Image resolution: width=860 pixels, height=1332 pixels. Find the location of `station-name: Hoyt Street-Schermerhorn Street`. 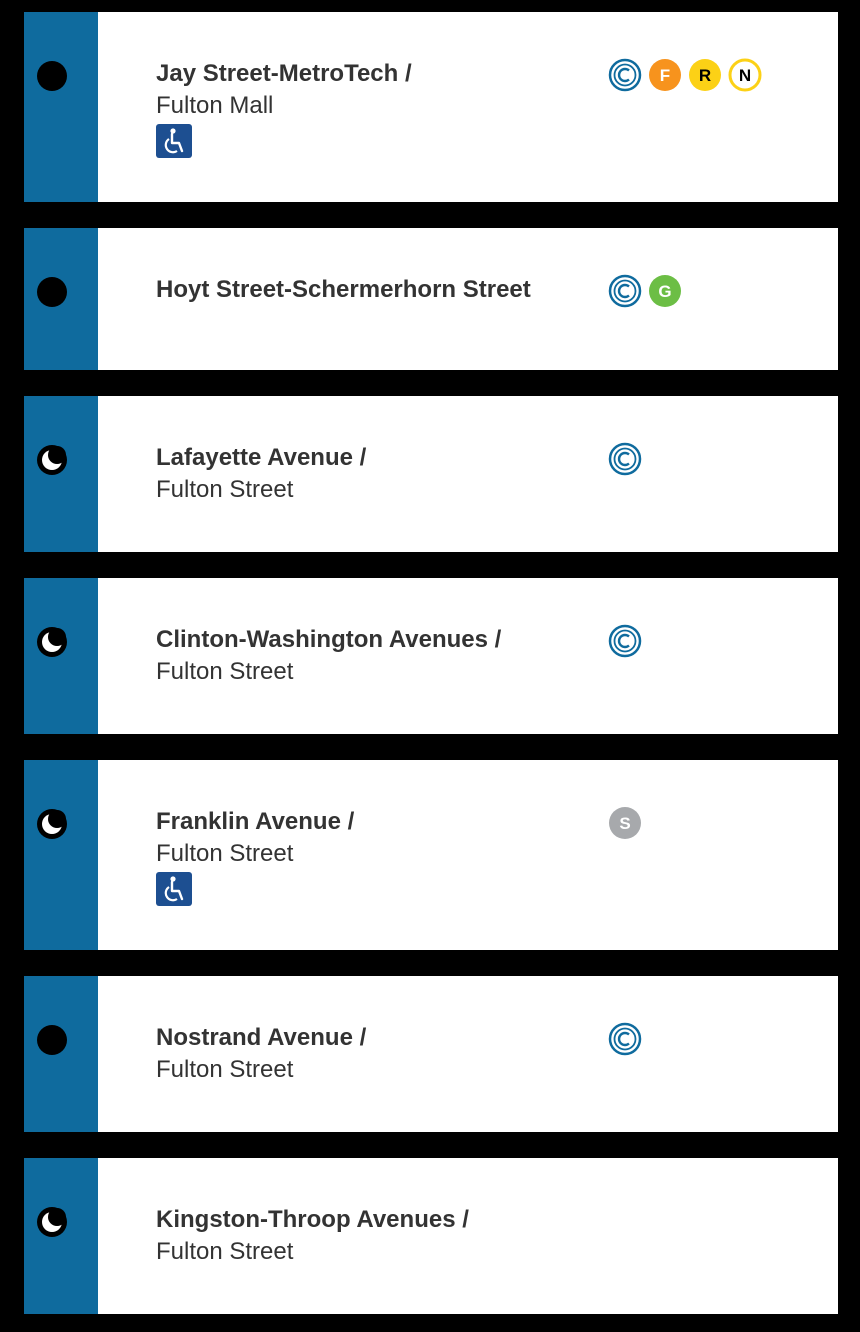

station-name: Hoyt Street-Schermerhorn Street is located at coordinates (343, 289).